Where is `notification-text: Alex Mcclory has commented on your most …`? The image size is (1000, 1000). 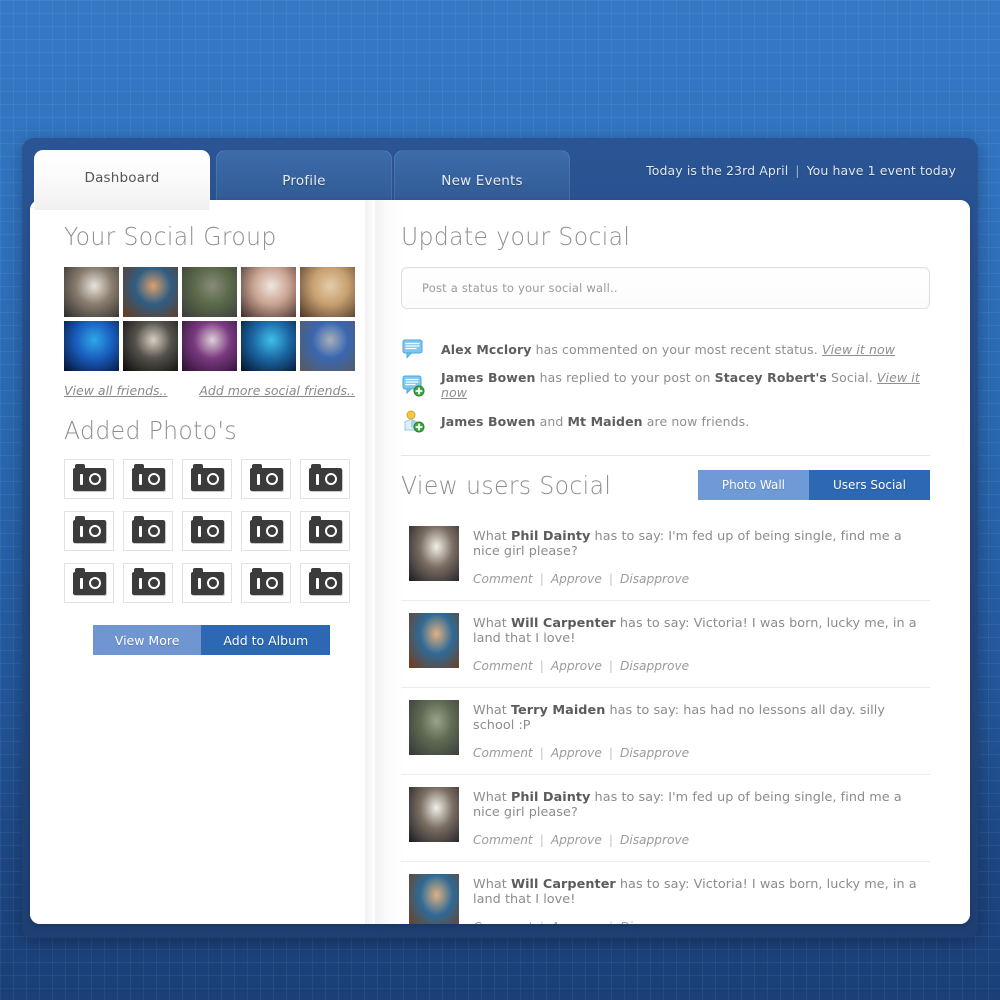 notification-text: Alex Mcclory has commented on your most … is located at coordinates (668, 349).